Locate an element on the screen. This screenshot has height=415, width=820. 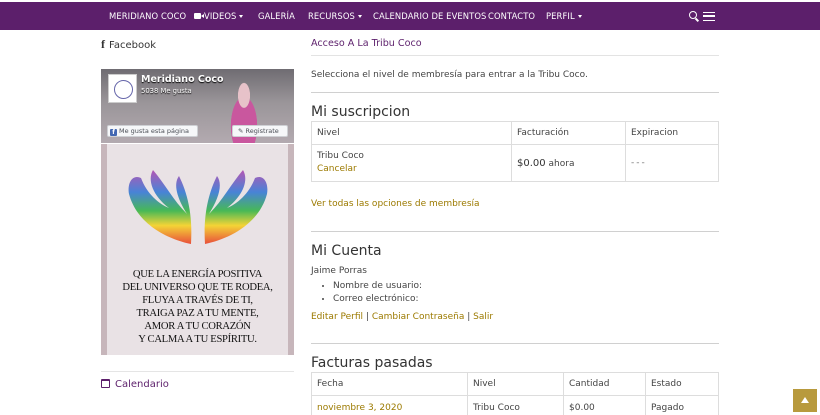
col-fecha: Fecha is located at coordinates (389, 384).